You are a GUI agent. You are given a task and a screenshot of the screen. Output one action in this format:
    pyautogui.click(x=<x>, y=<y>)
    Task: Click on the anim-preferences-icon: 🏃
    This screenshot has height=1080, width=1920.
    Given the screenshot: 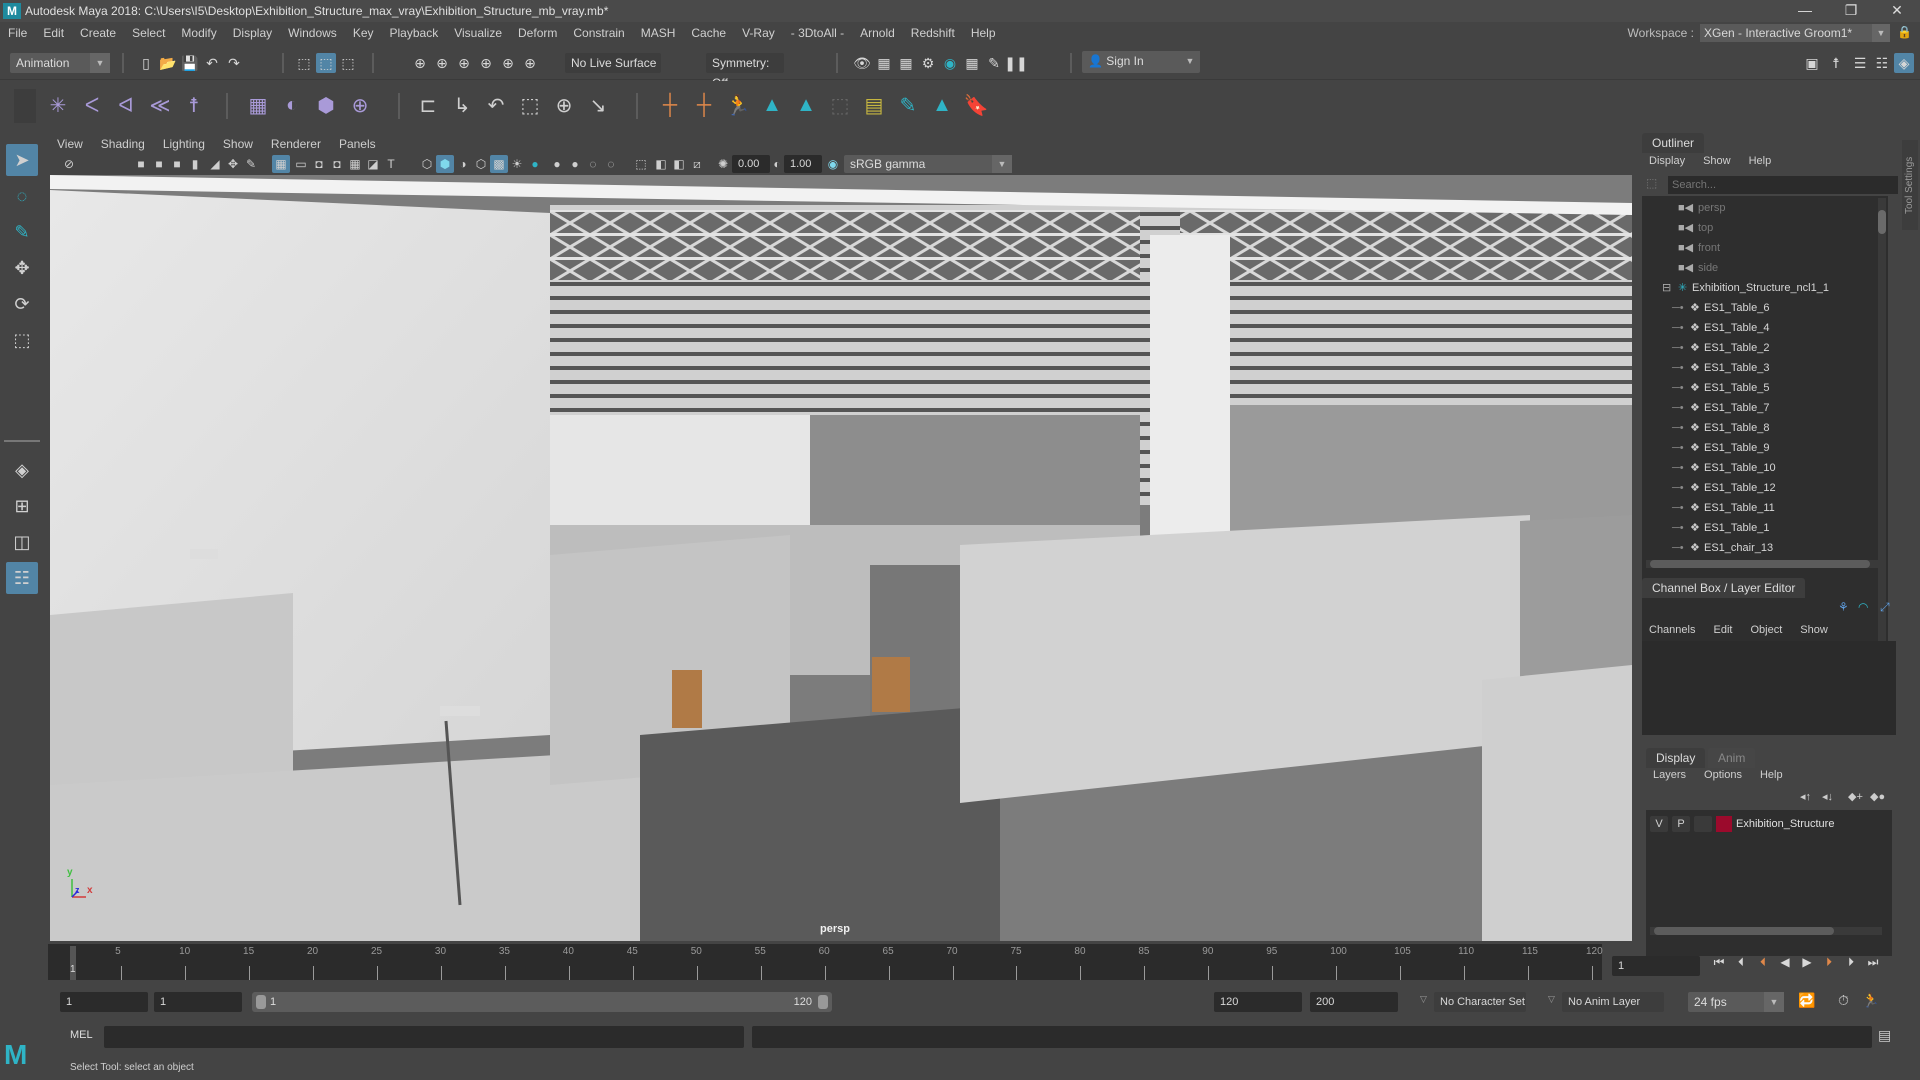 What is the action you would take?
    pyautogui.click(x=1870, y=1000)
    